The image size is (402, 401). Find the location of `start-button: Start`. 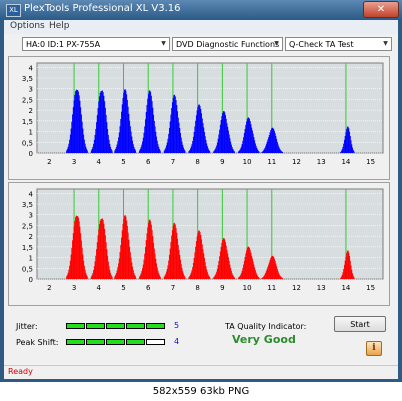

start-button: Start is located at coordinates (360, 324).